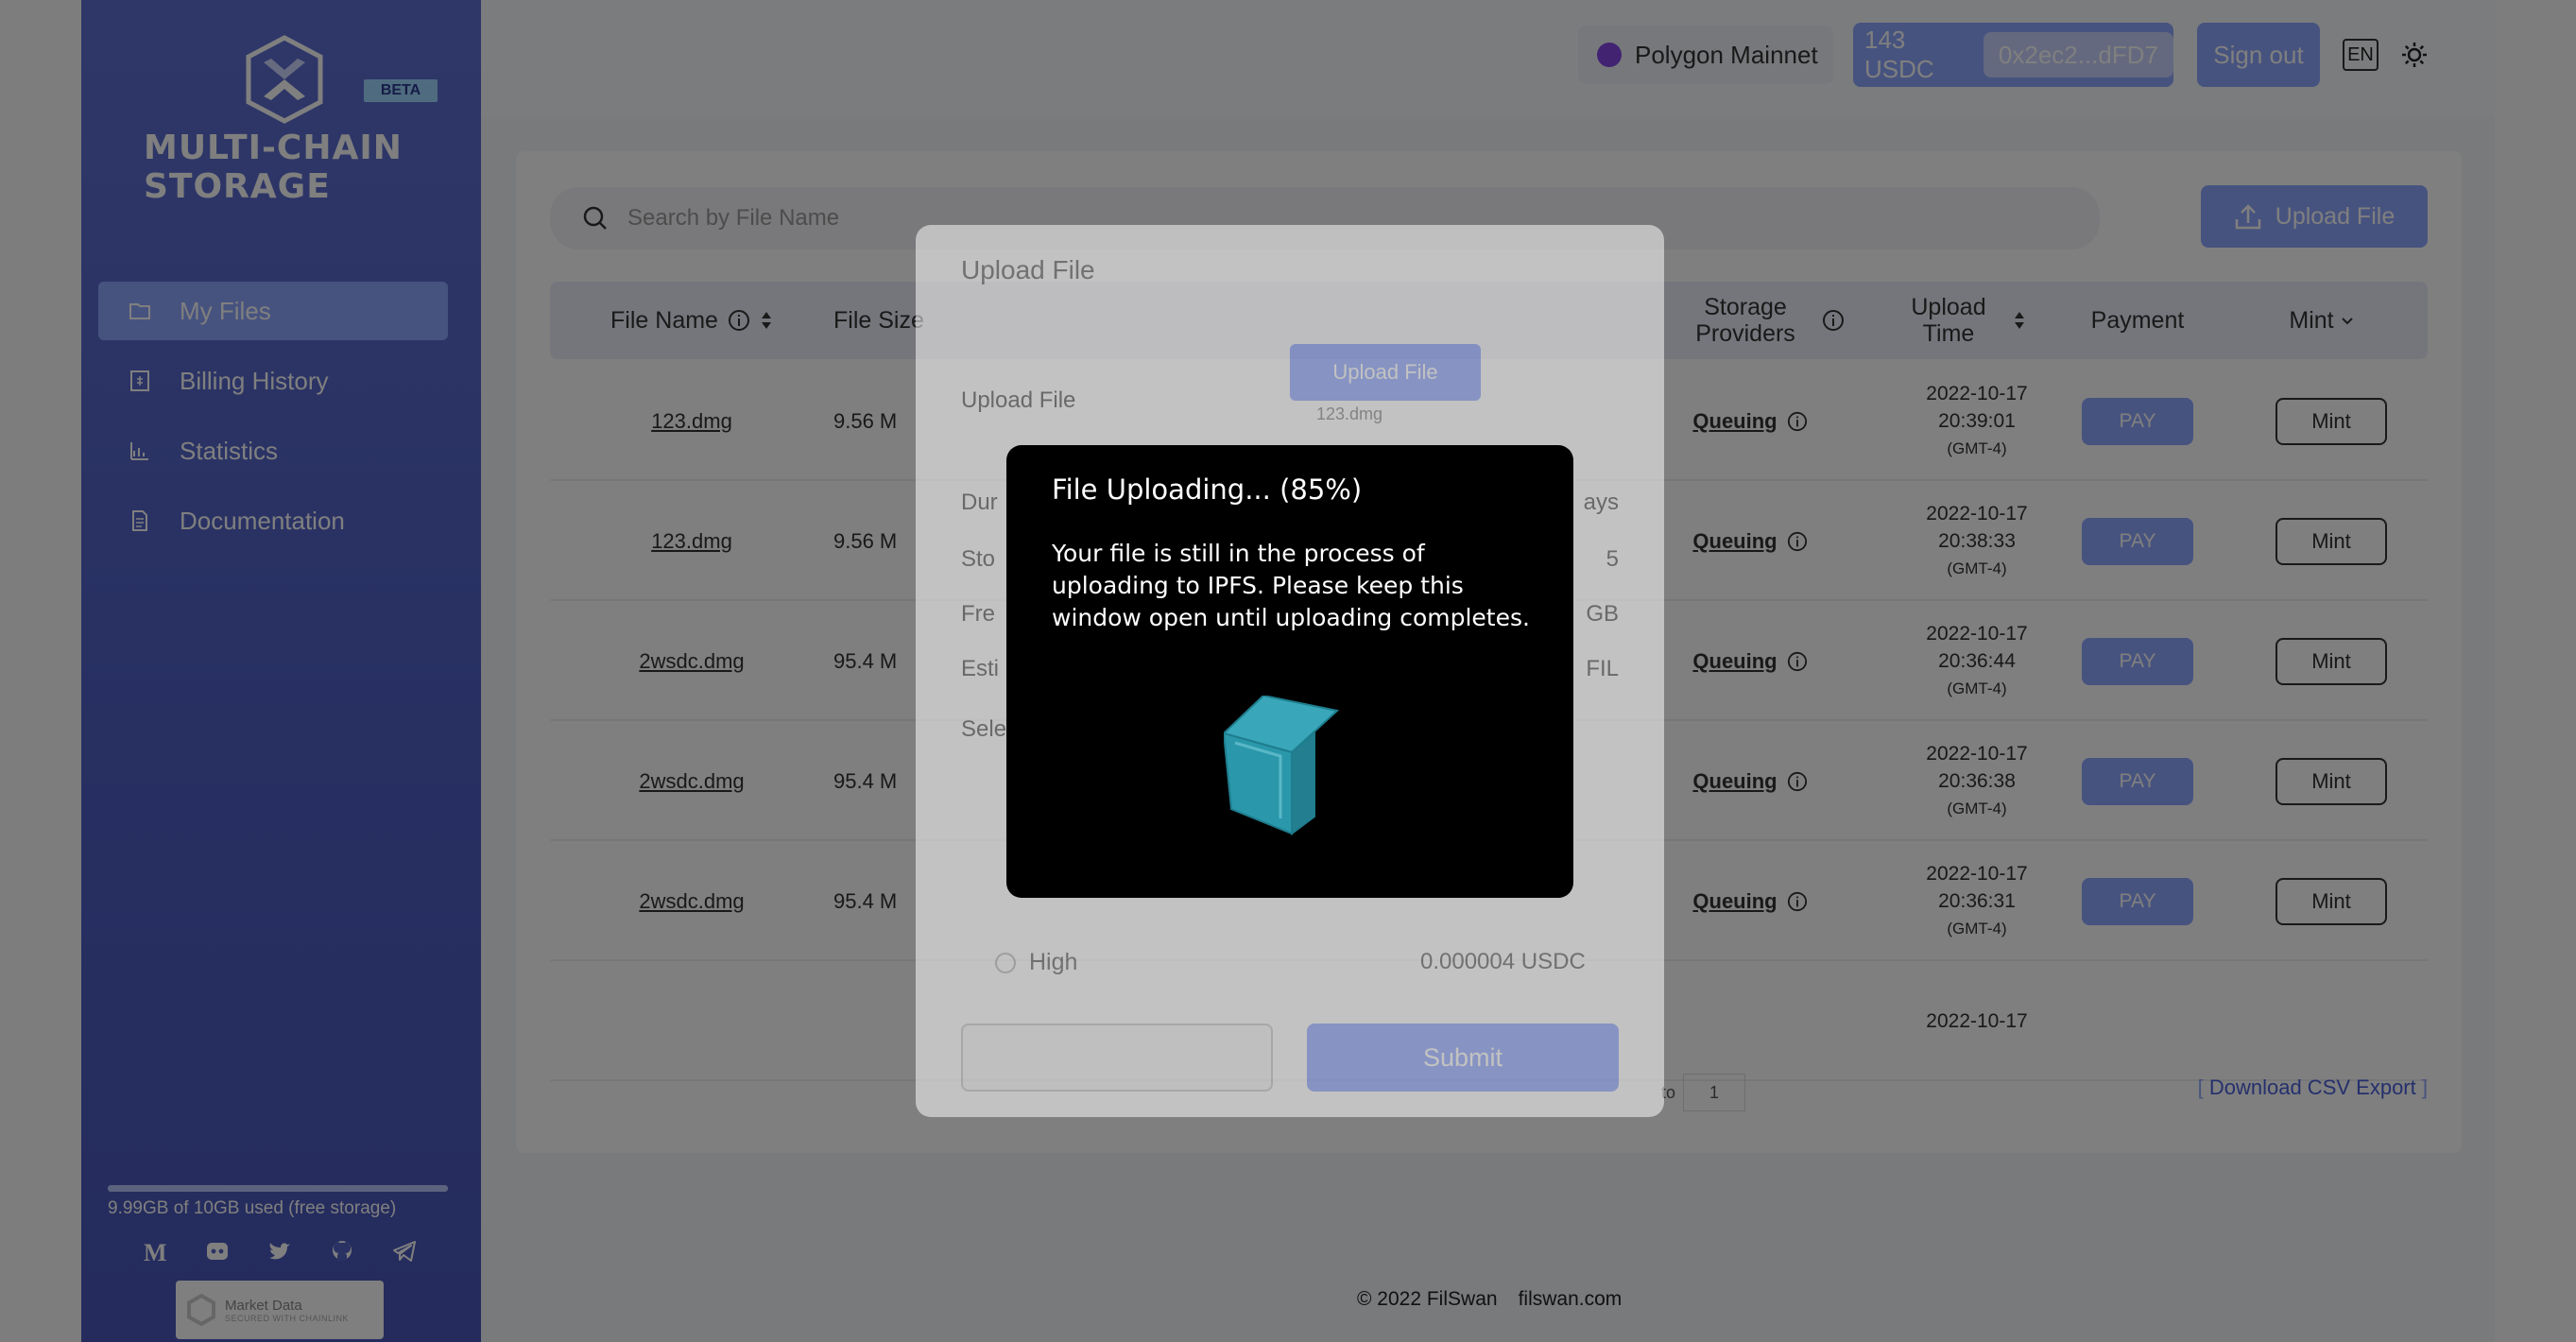 This screenshot has height=1342, width=2576. What do you see at coordinates (1463, 1058) in the screenshot?
I see `submit-button: Submit` at bounding box center [1463, 1058].